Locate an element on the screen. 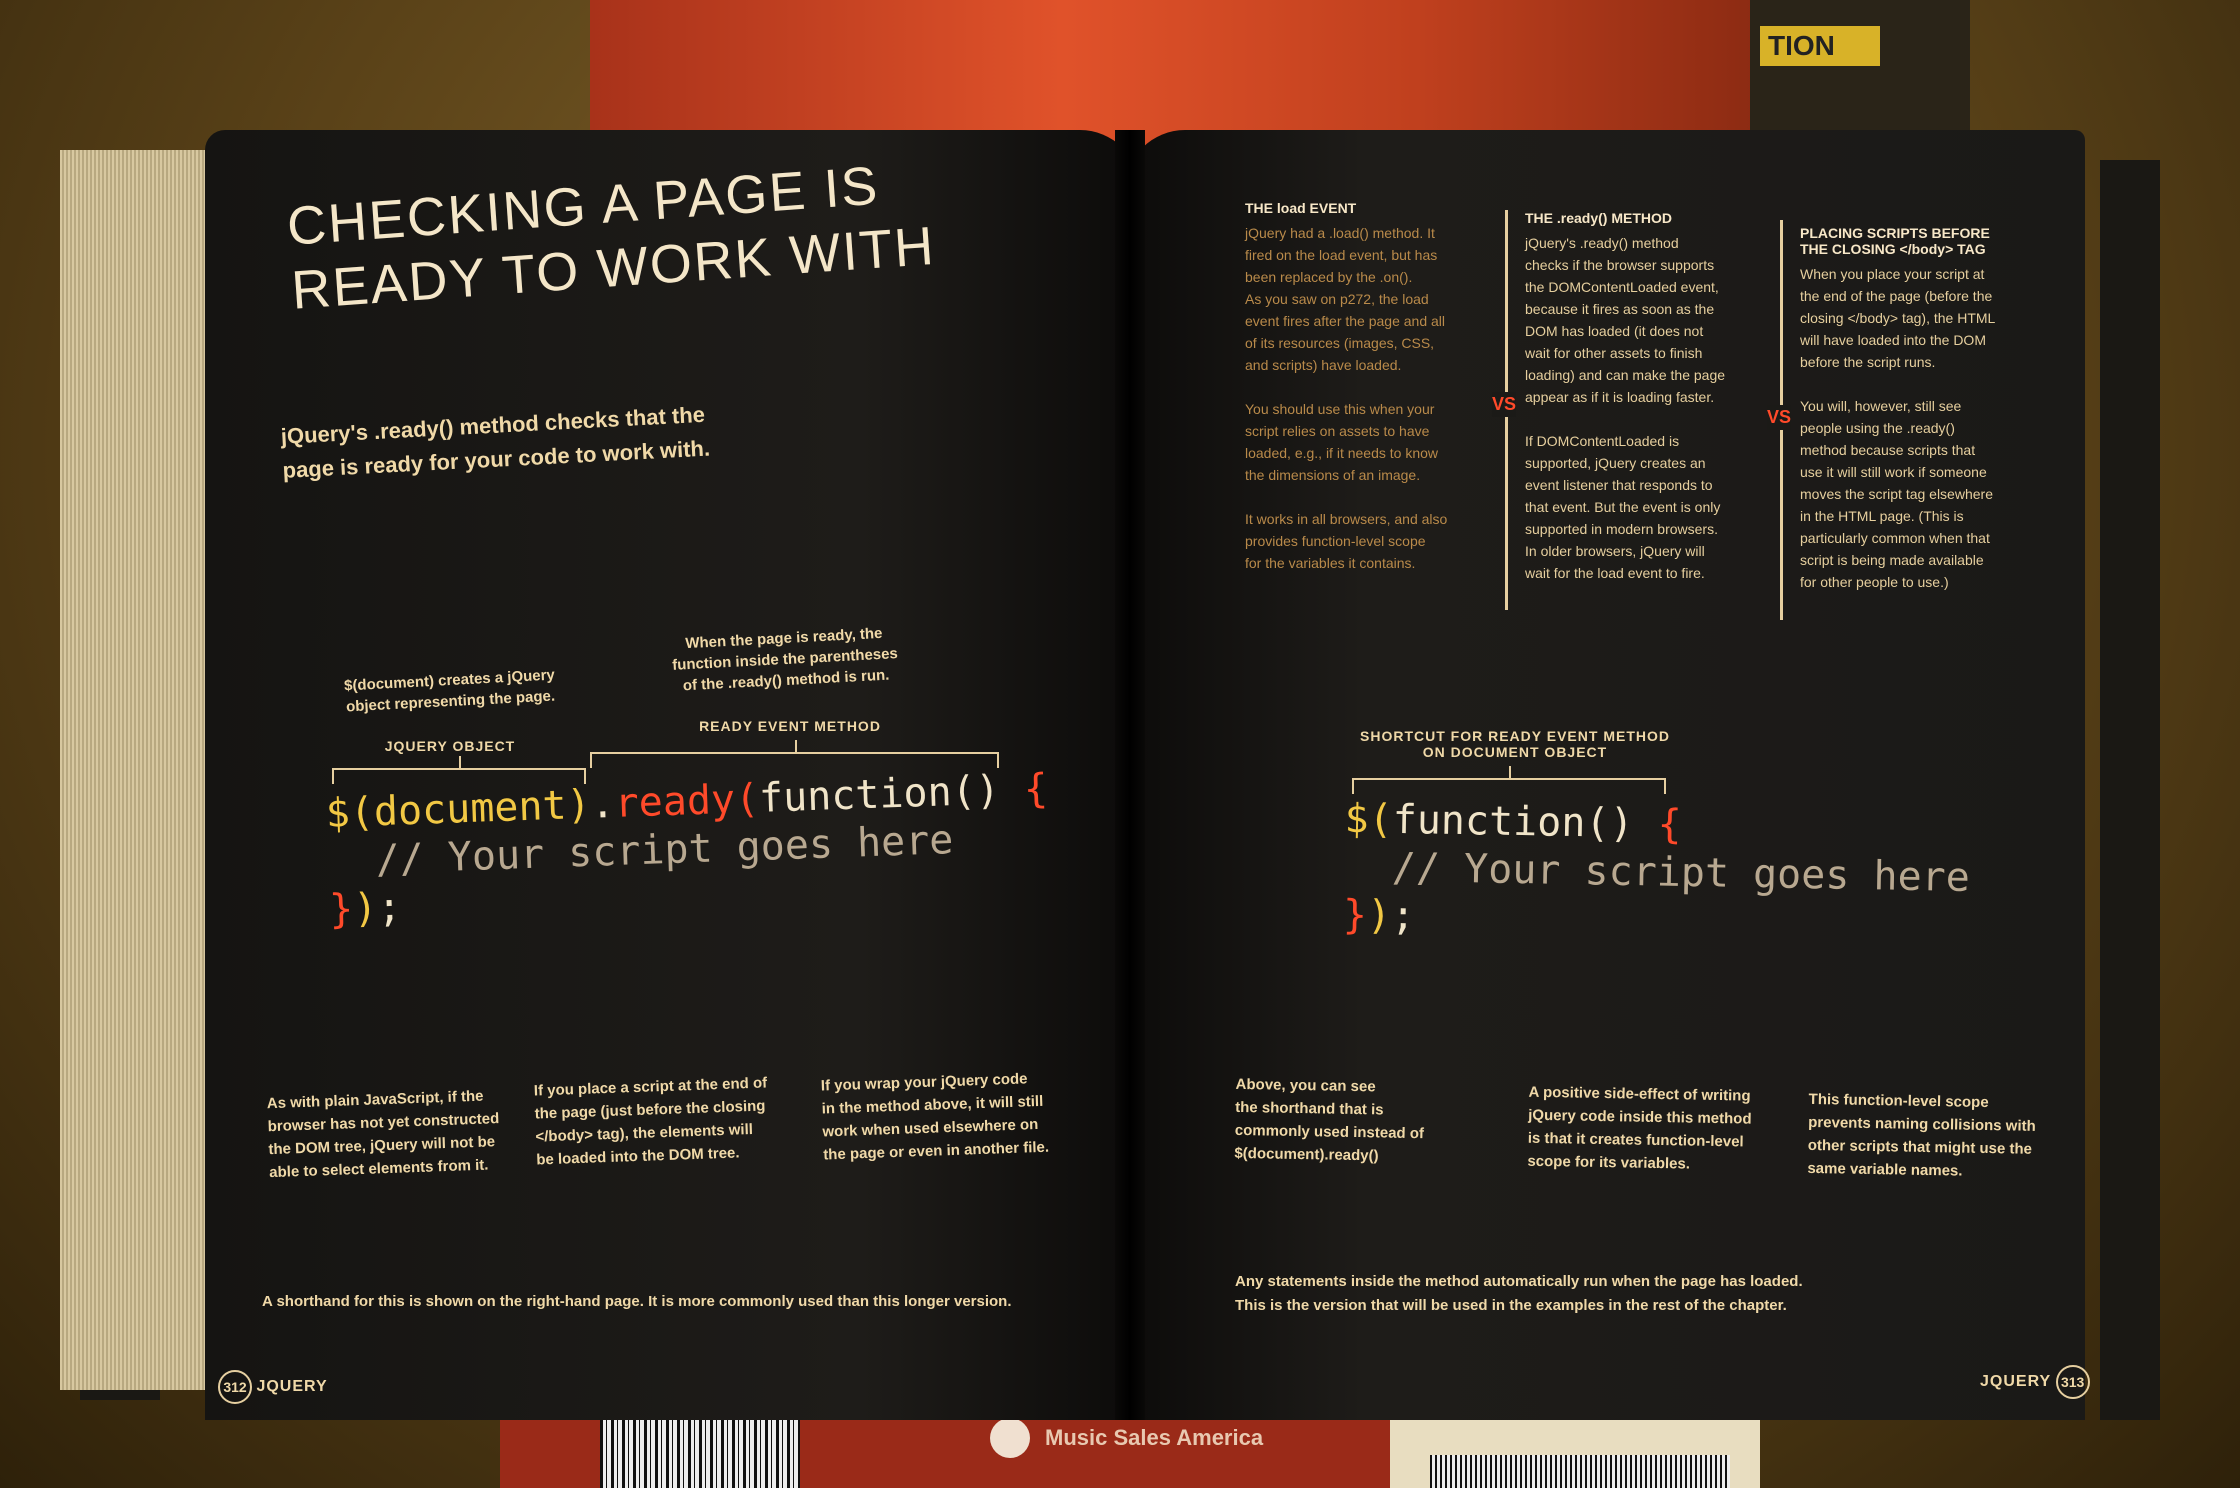  publisher-logo-icon is located at coordinates (1010, 1438).